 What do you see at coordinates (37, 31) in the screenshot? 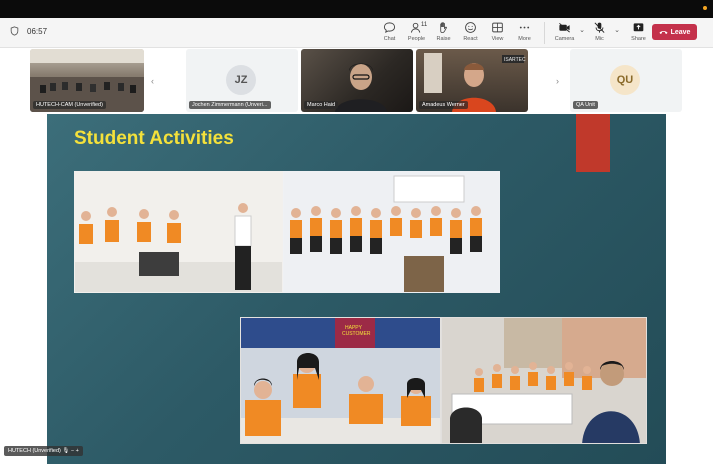
I see `elapsed-time: 06:57` at bounding box center [37, 31].